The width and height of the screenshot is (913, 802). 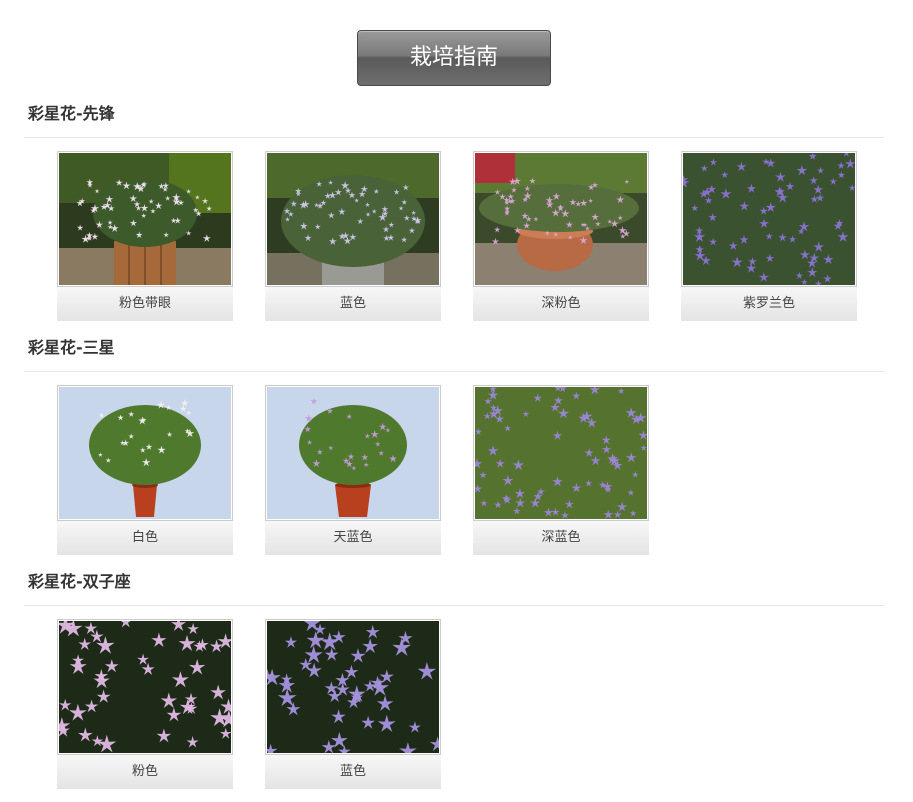 I want to click on product-card: 天蓝色, so click(x=353, y=470).